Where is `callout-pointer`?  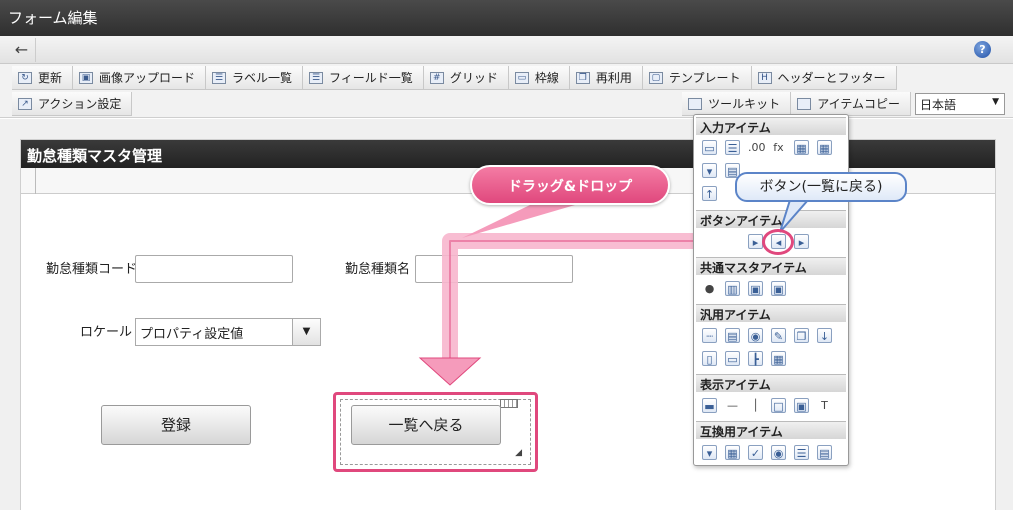
callout-pointer is located at coordinates (795, 216).